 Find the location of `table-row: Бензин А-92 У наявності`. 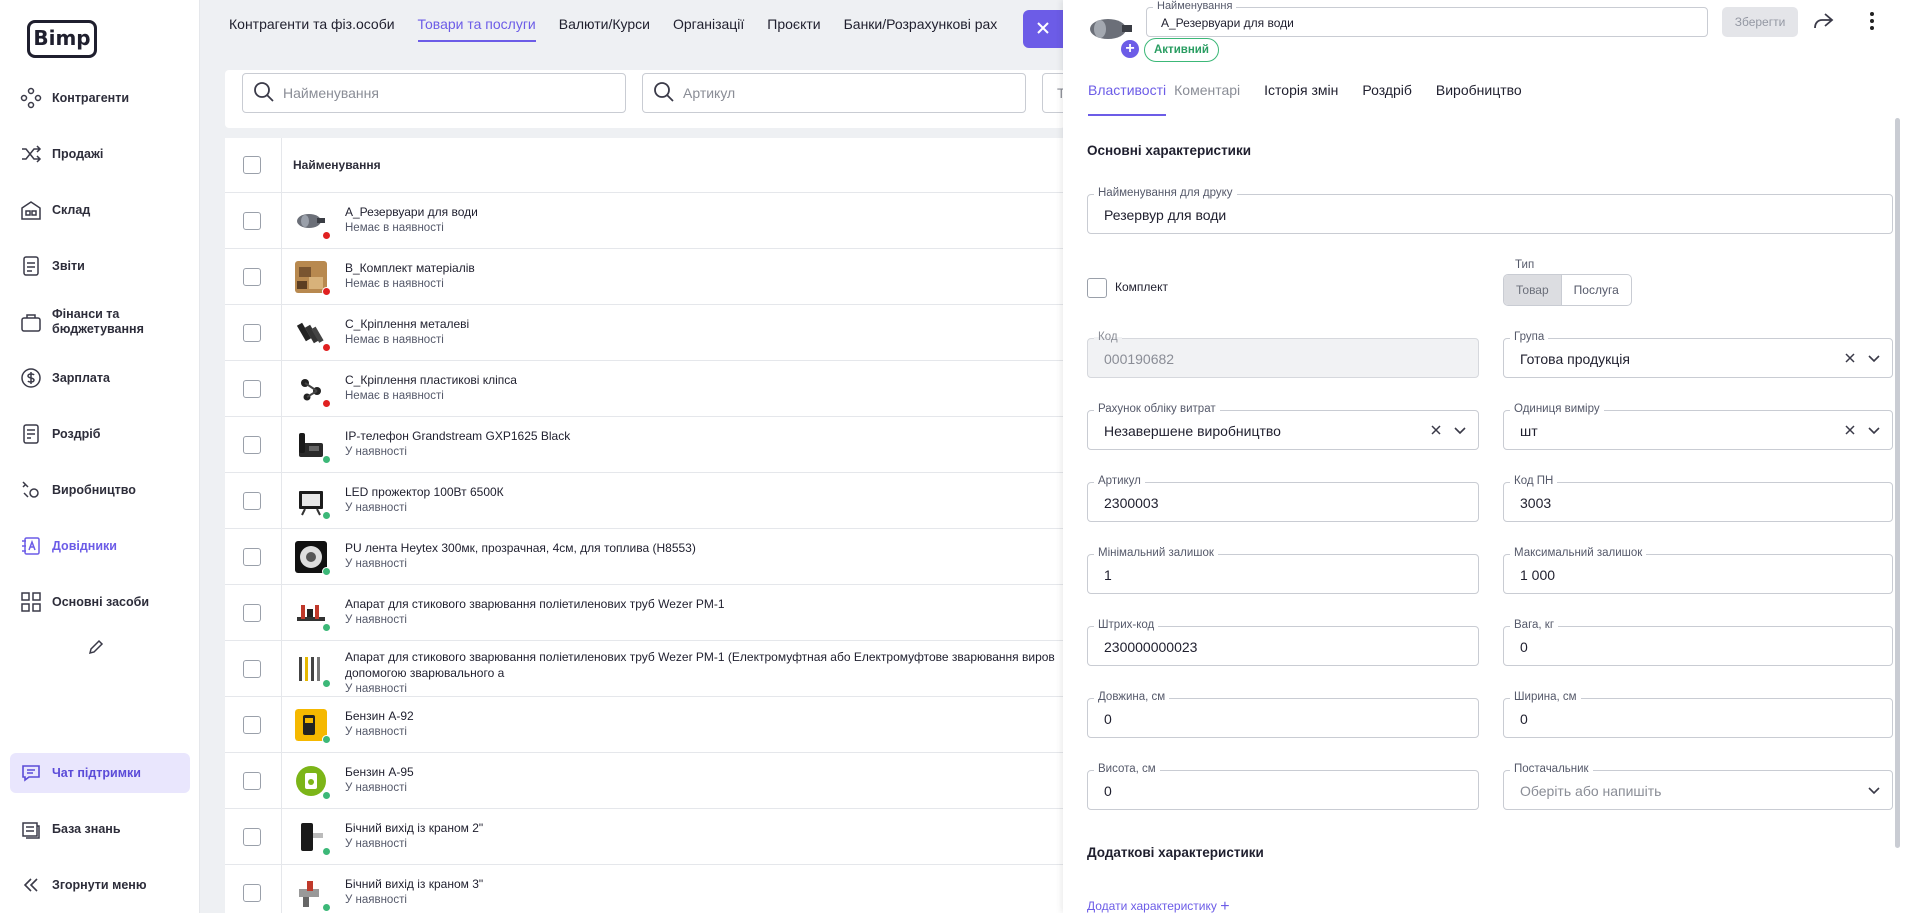

table-row: Бензин А-92 У наявності is located at coordinates (645, 725).